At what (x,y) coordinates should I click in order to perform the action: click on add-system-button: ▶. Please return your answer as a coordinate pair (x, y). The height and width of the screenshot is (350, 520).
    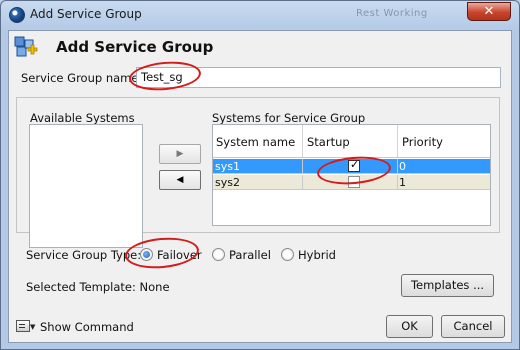
    Looking at the image, I should click on (180, 154).